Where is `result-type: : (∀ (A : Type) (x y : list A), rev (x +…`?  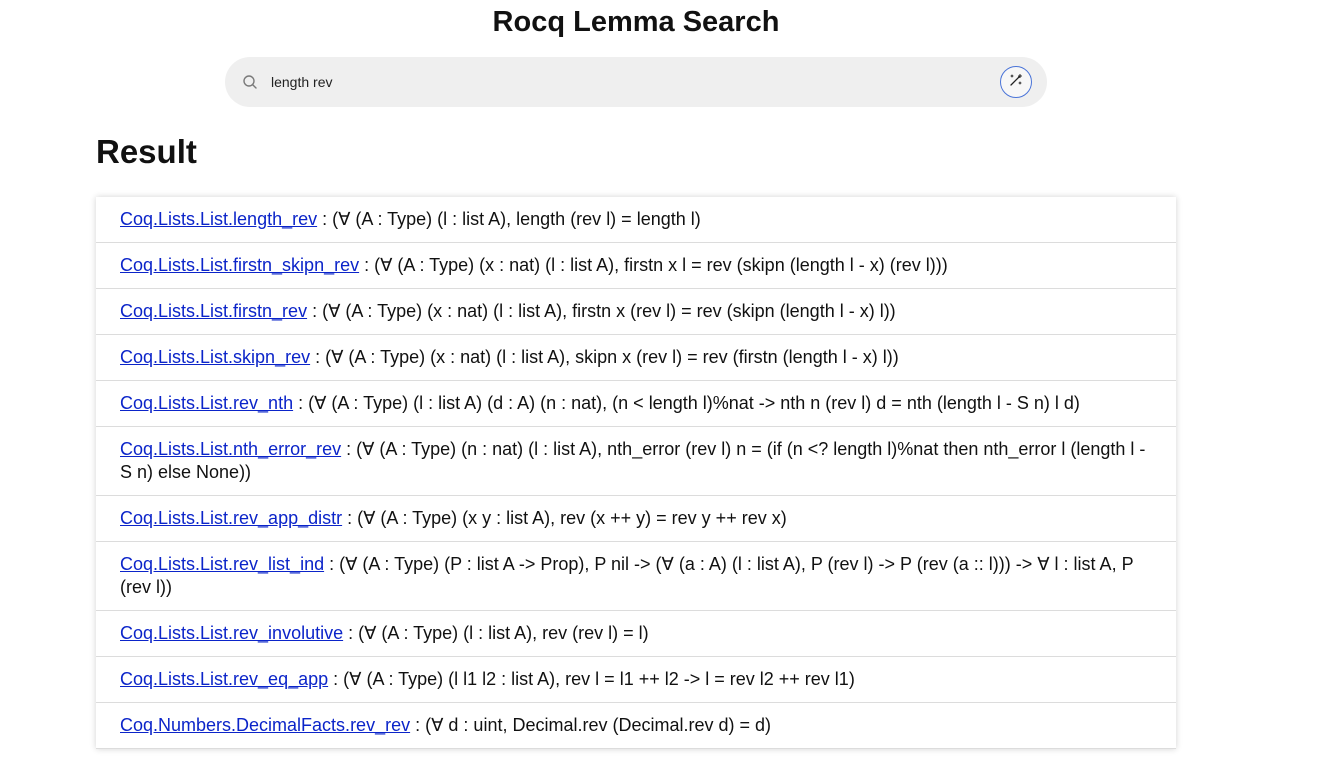
result-type: : (∀ (A : Type) (x y : list A), rev (x +… is located at coordinates (567, 518).